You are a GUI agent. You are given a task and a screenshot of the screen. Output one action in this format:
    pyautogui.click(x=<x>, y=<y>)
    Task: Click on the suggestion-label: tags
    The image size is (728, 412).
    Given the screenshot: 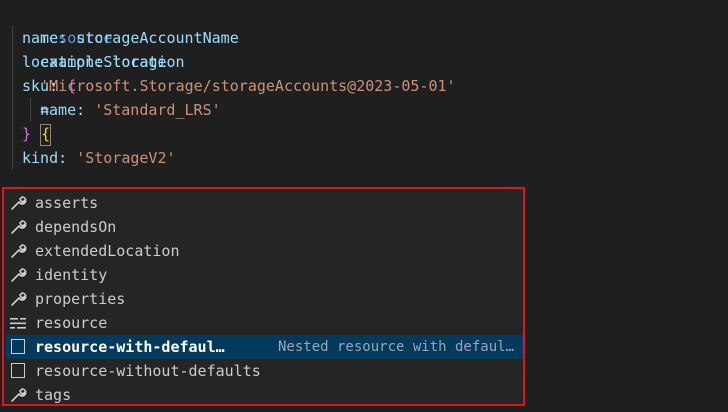 What is the action you would take?
    pyautogui.click(x=53, y=395)
    